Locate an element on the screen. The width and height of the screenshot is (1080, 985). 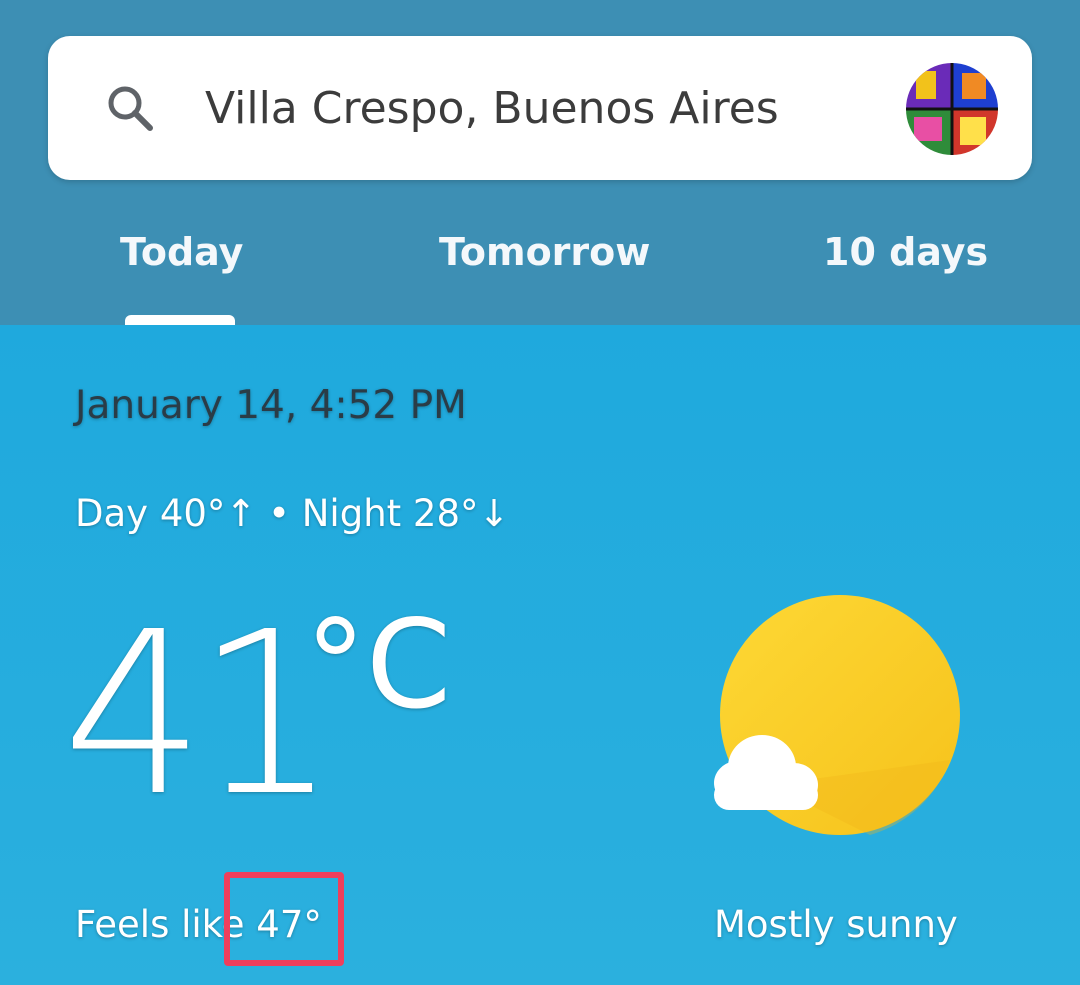
tab-tomorrow: Tomorrow is located at coordinates (544, 252).